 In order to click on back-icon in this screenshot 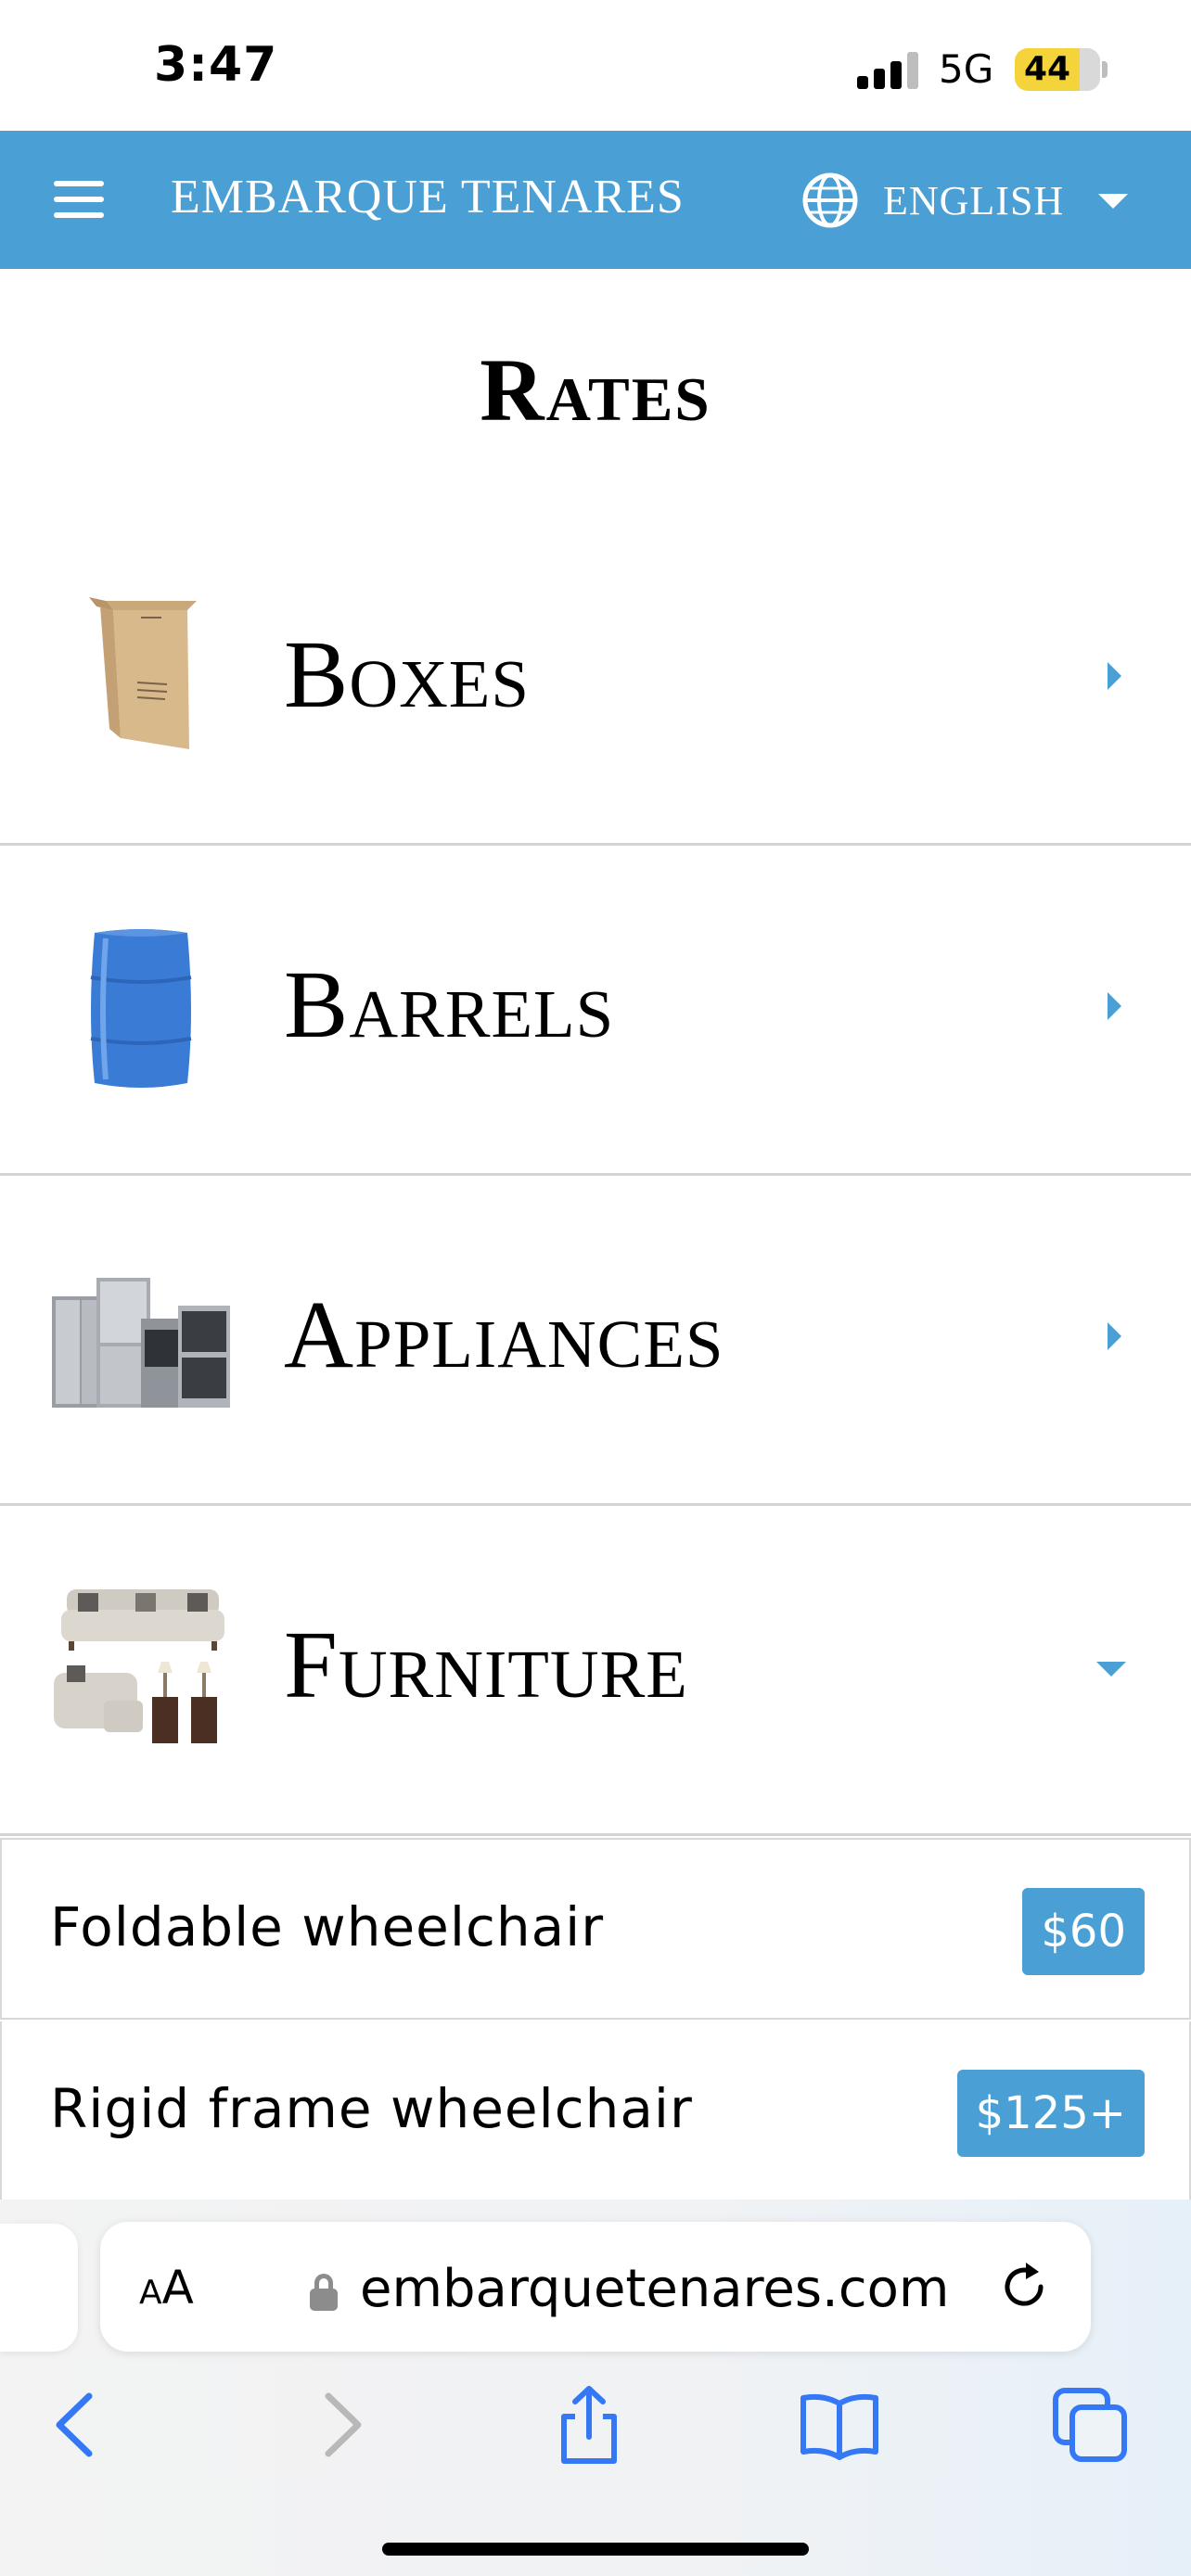, I will do `click(79, 2425)`.